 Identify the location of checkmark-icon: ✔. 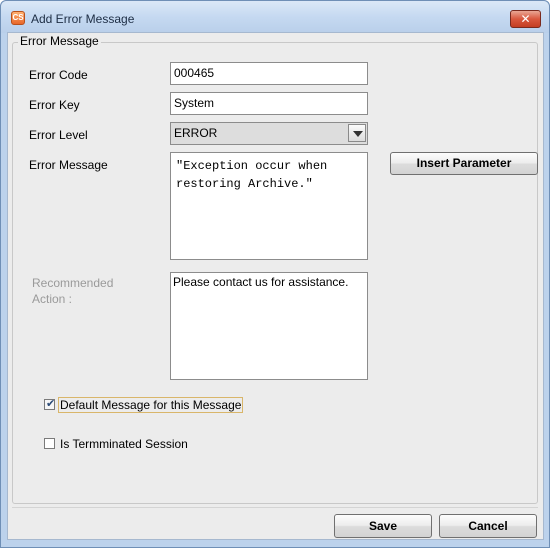
(51, 404).